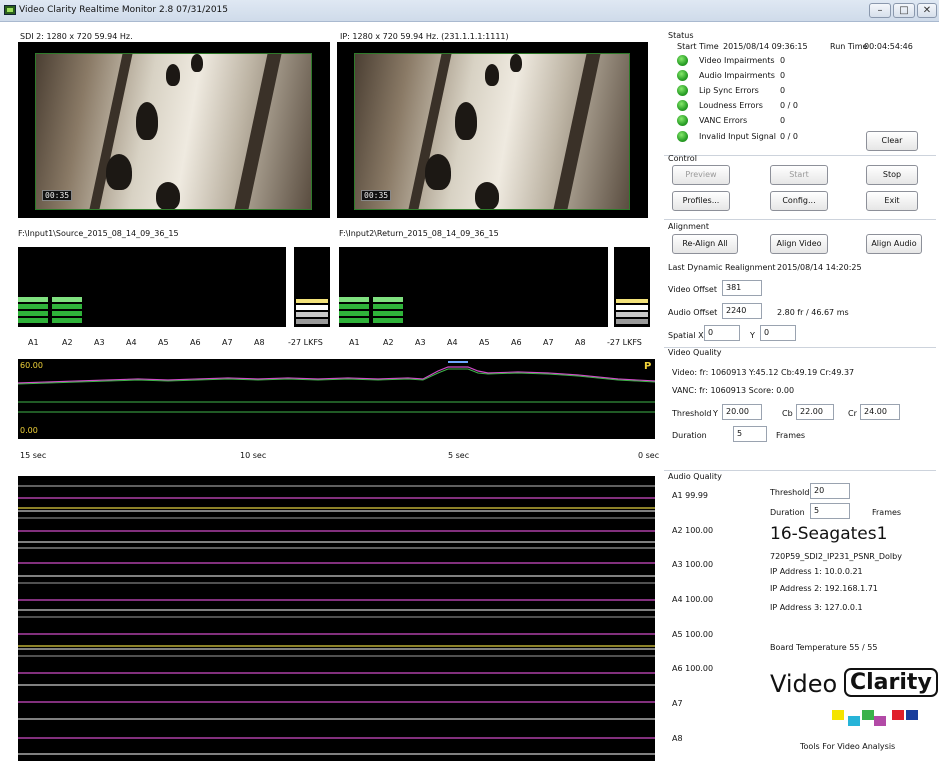 Image resolution: width=939 pixels, height=761 pixels. I want to click on spatial-x-input: 0, so click(722, 333).